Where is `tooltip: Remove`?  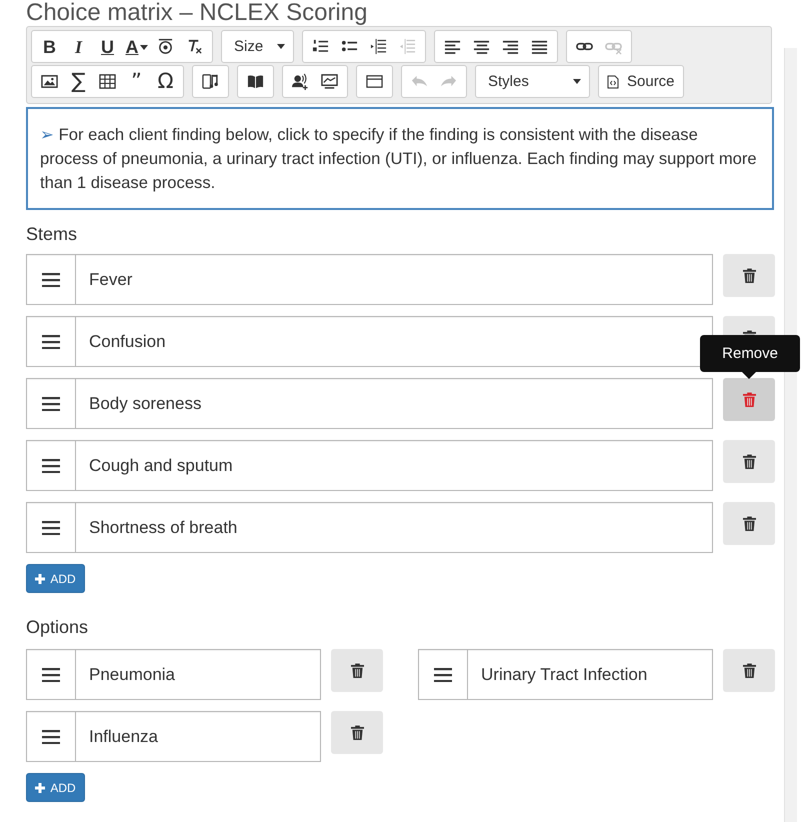 tooltip: Remove is located at coordinates (750, 353).